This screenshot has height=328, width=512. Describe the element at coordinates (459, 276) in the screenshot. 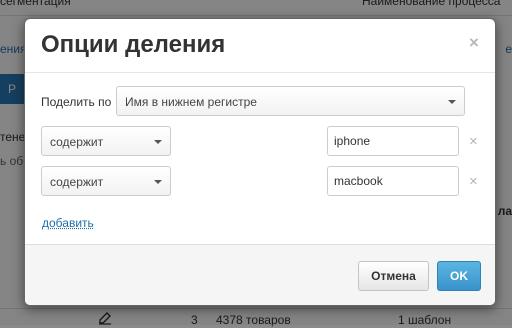

I see `ok-button: OK` at that location.